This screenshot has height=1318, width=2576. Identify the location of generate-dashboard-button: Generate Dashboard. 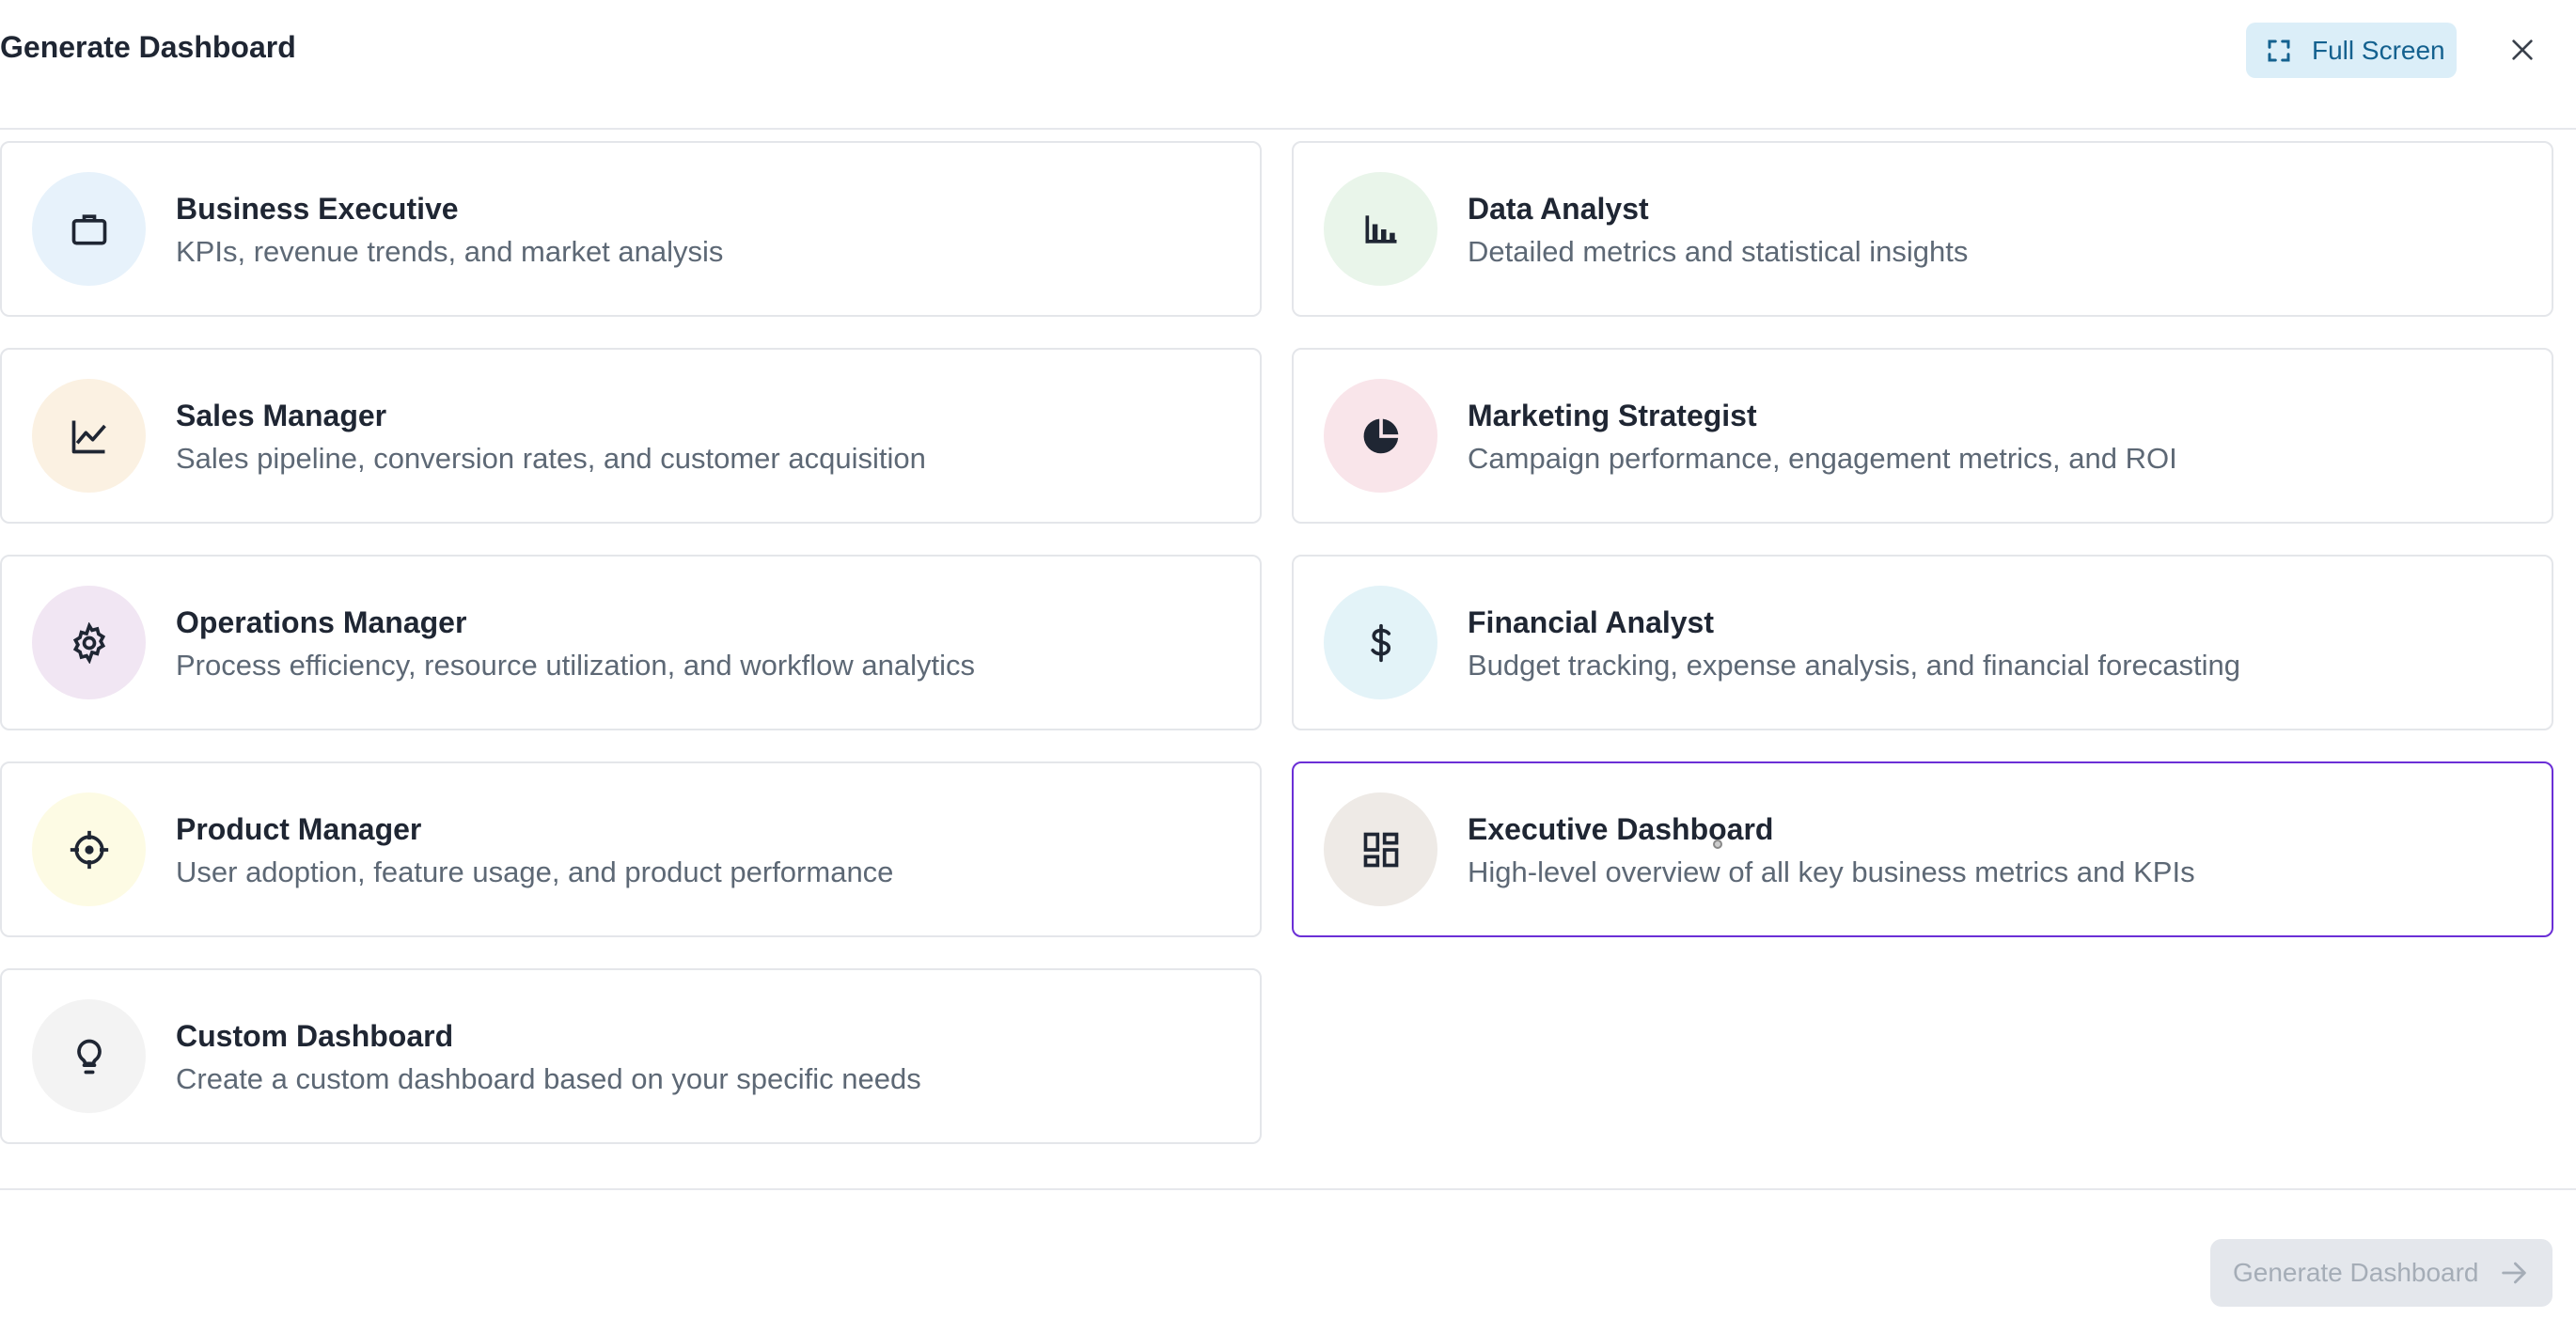
(2381, 1273).